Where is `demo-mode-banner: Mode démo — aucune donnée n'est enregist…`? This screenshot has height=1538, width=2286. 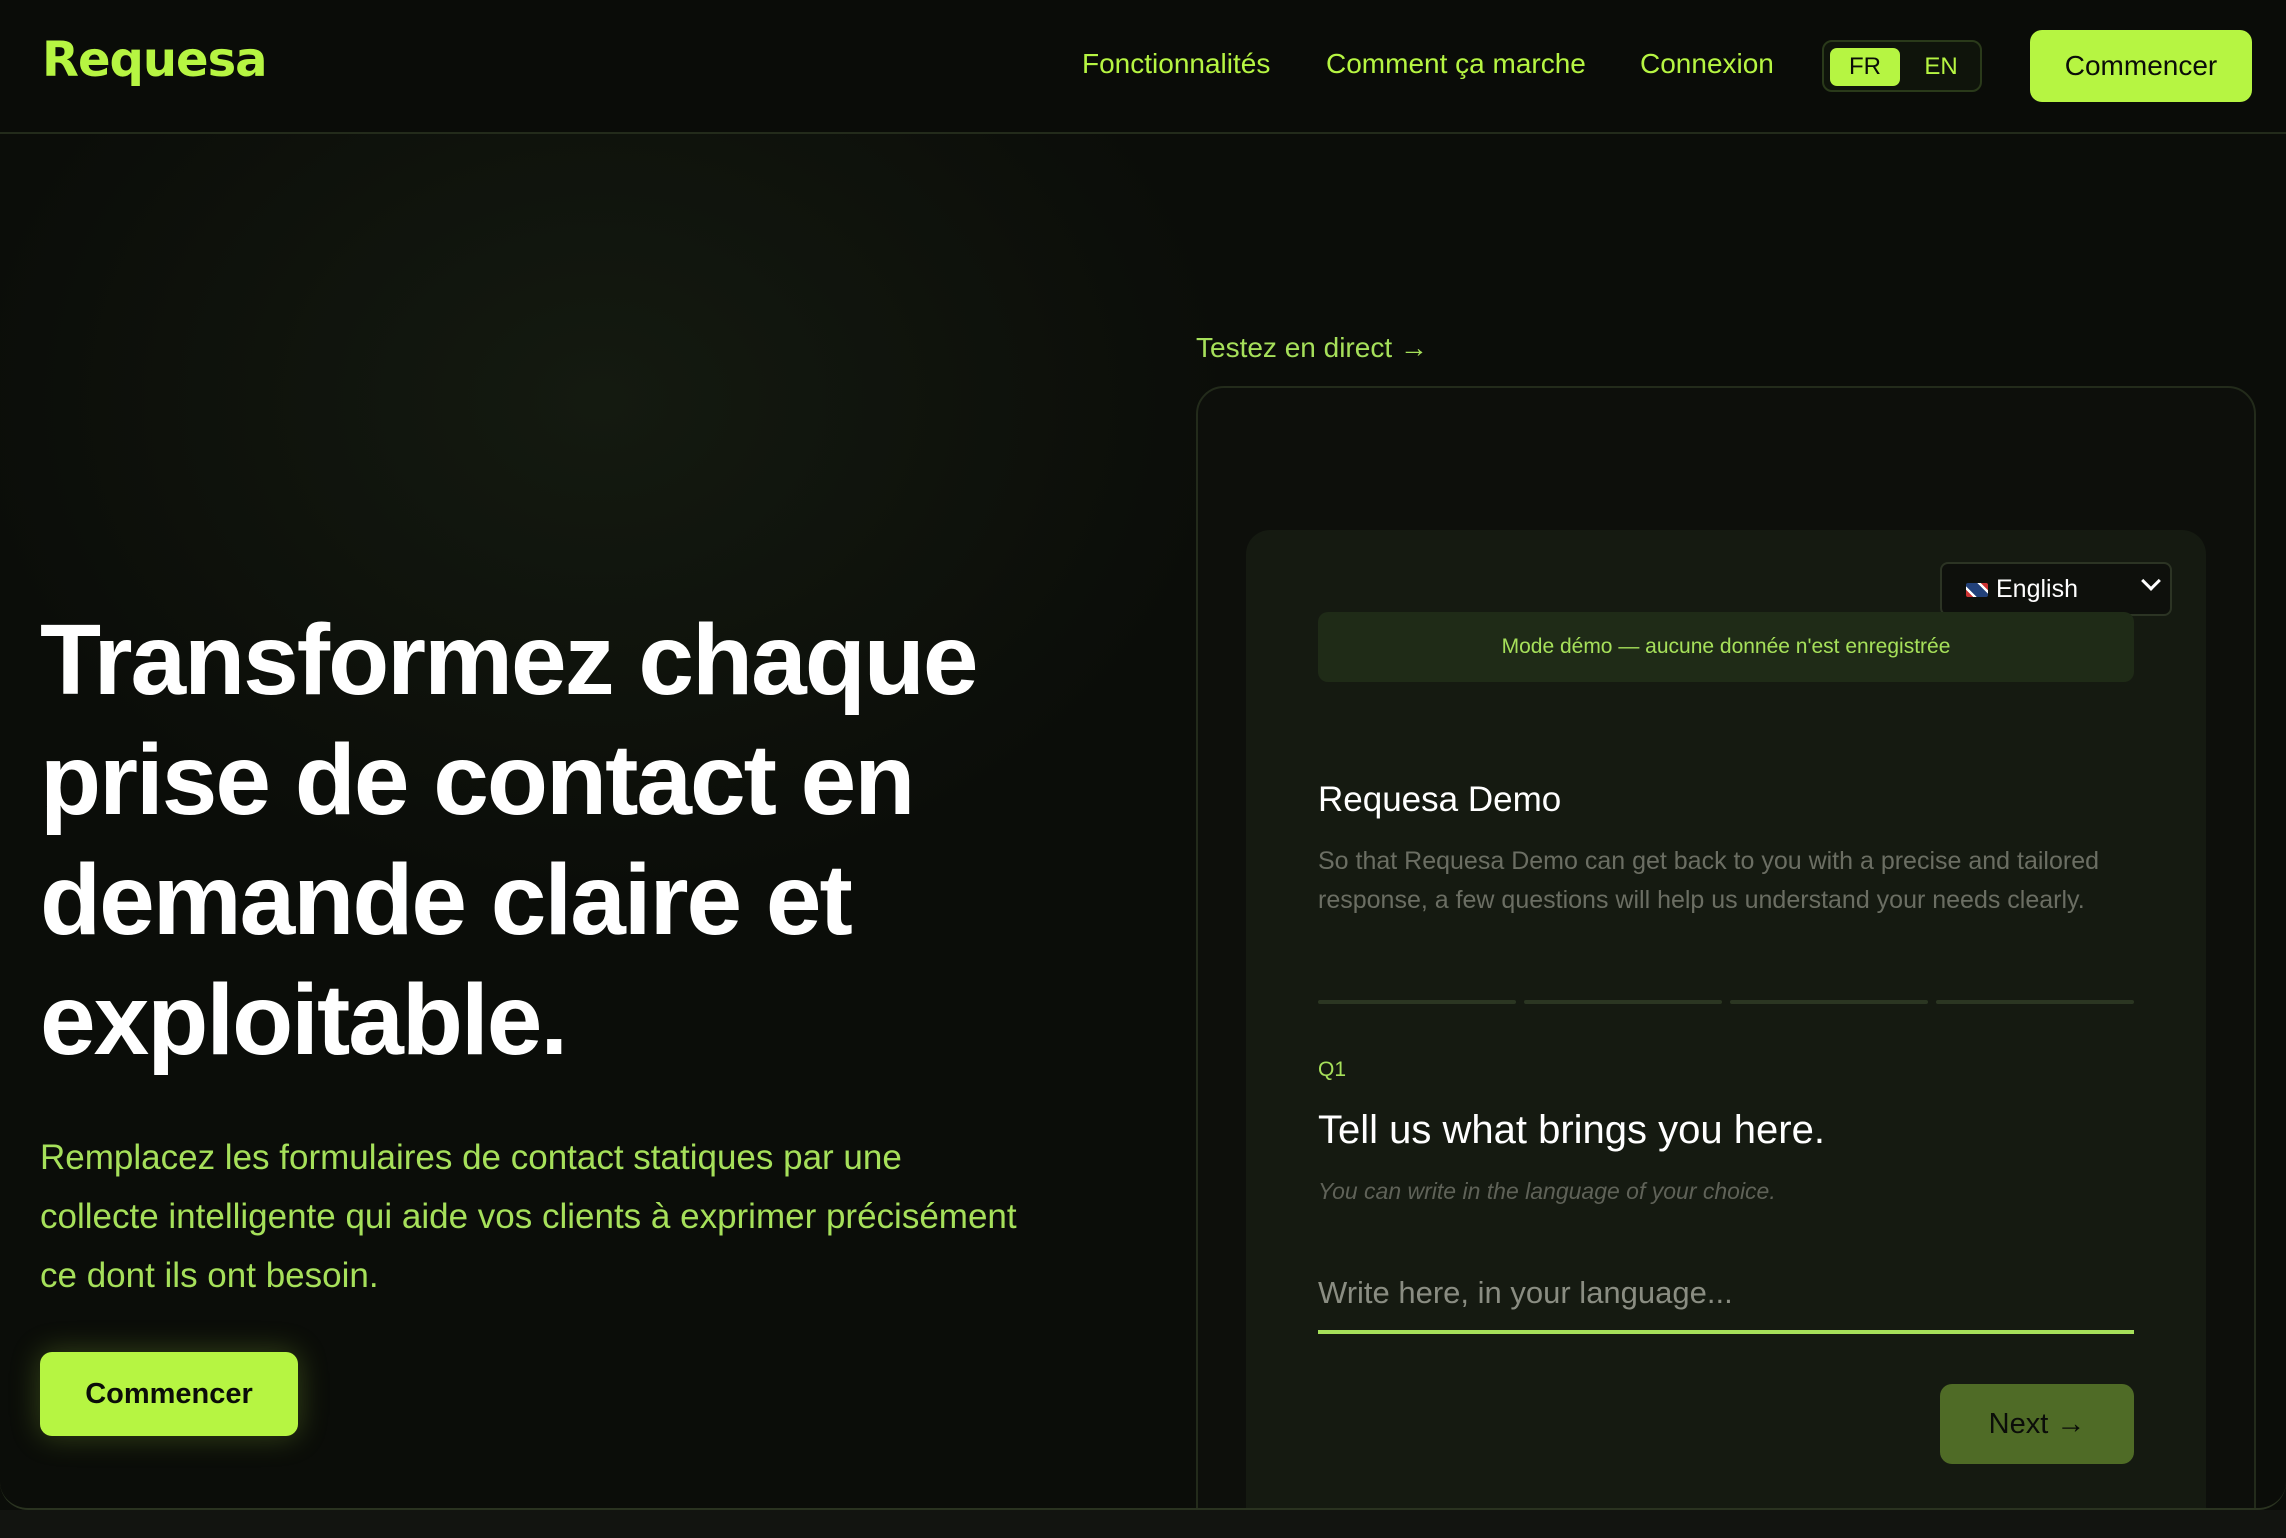 demo-mode-banner: Mode démo — aucune donnée n'est enregist… is located at coordinates (1726, 647).